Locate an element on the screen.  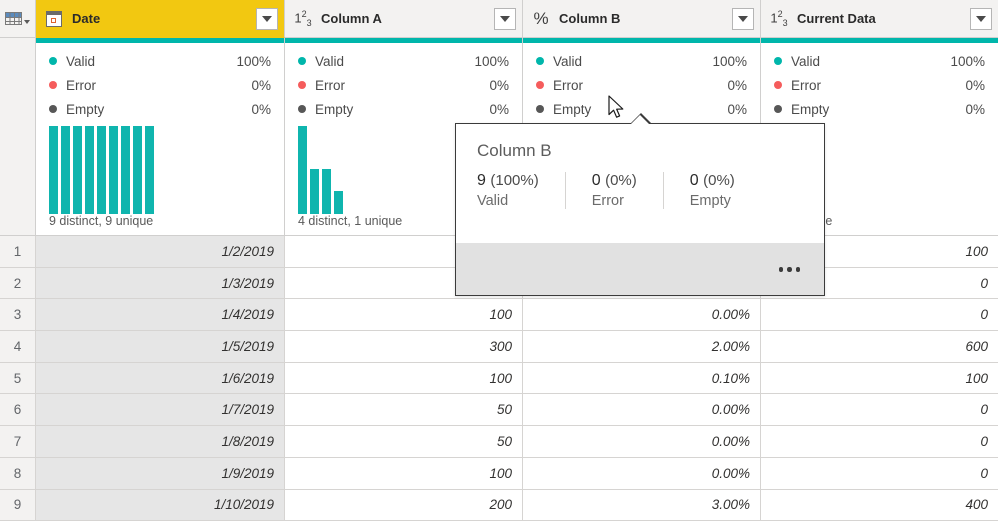
column-filter-dropdown-column-a is located at coordinates (505, 18).